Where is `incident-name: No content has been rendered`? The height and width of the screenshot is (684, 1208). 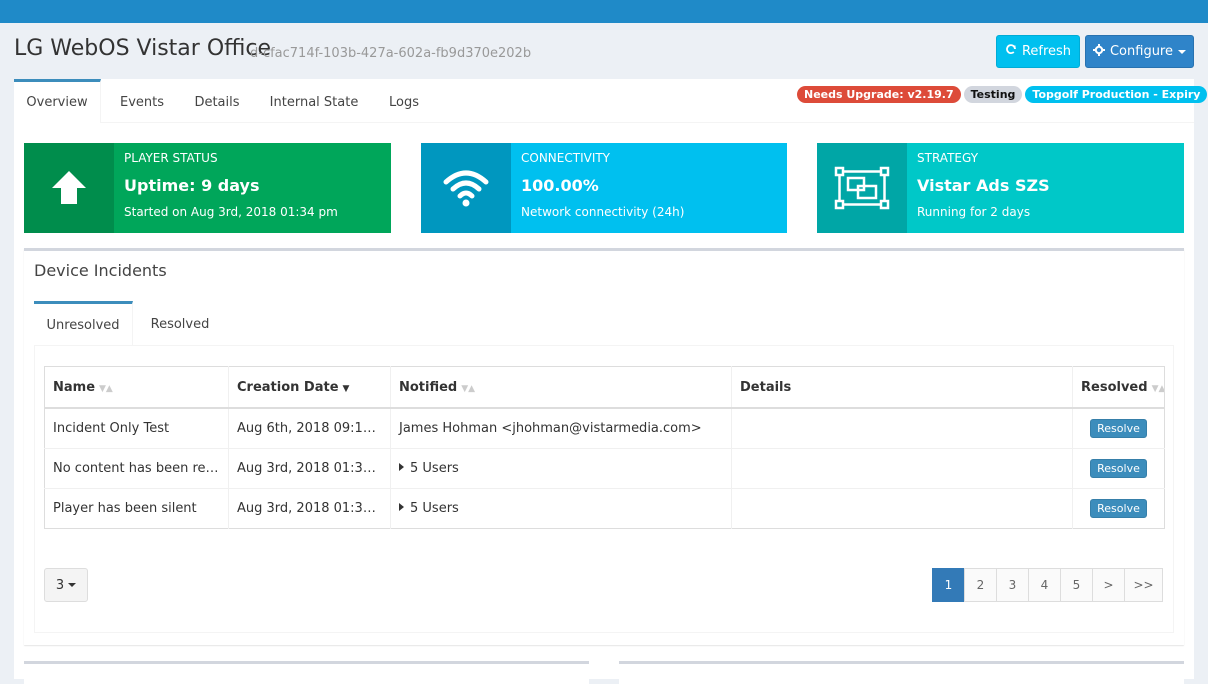
incident-name: No content has been rendered is located at coordinates (136, 468).